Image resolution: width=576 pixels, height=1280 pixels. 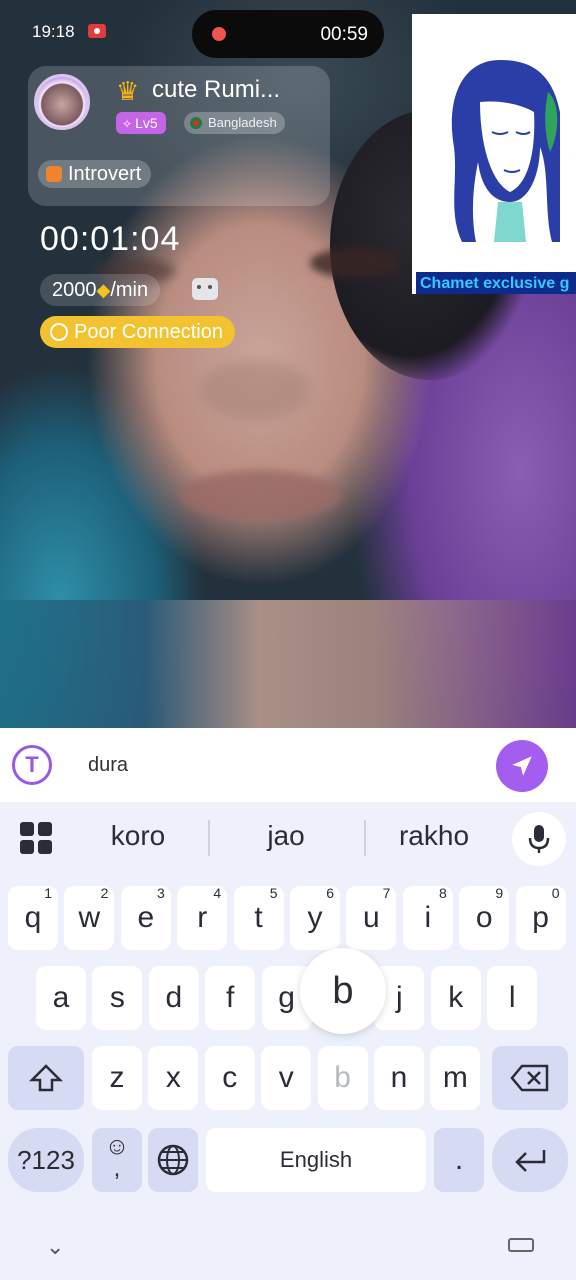 I want to click on key-label: y, so click(x=315, y=917).